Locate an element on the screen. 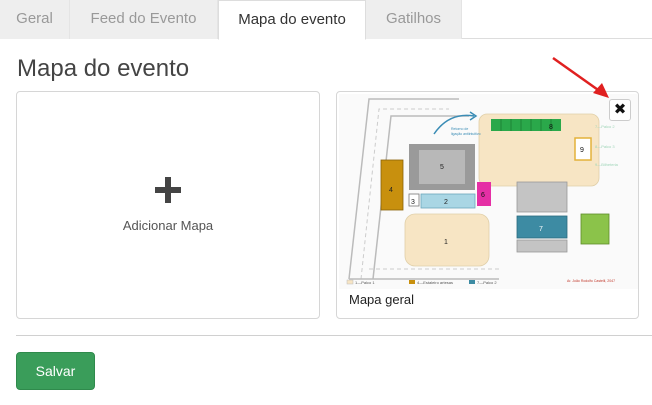 The height and width of the screenshot is (405, 652). map-area-7-label: 7 is located at coordinates (541, 229).